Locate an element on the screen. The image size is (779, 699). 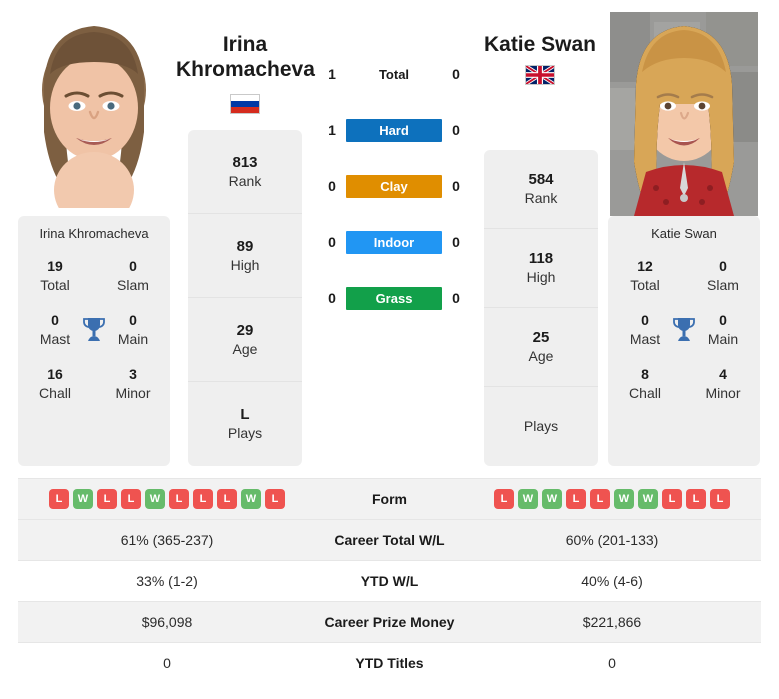
titles-slam-right-label: Slam is located at coordinates (723, 285).